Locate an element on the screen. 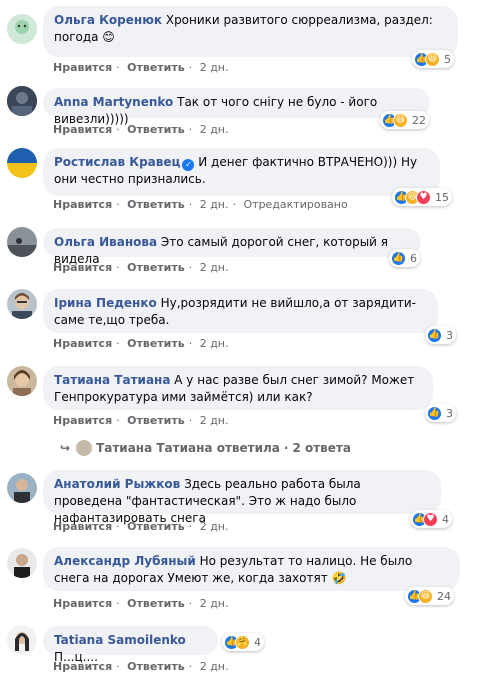 The width and height of the screenshot is (490, 674). reaction-count: 5 is located at coordinates (447, 59).